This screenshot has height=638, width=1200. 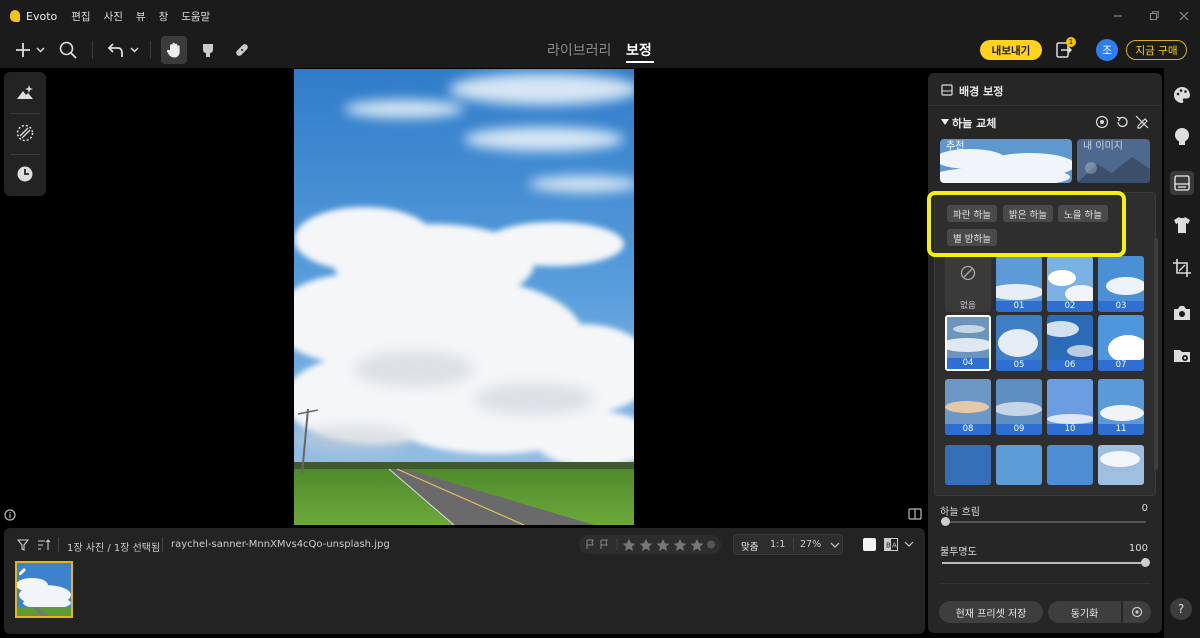 I want to click on category-highlight, so click(x=1026, y=224).